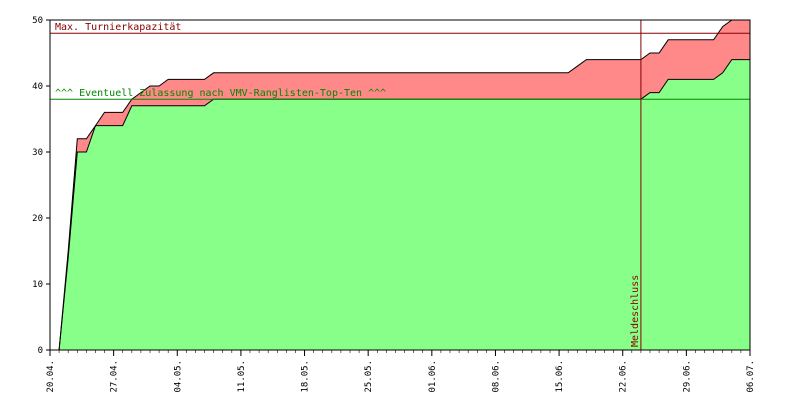 This screenshot has height=400, width=800. Describe the element at coordinates (51, 376) in the screenshot. I see `x-tick-label: 20.04.` at that location.